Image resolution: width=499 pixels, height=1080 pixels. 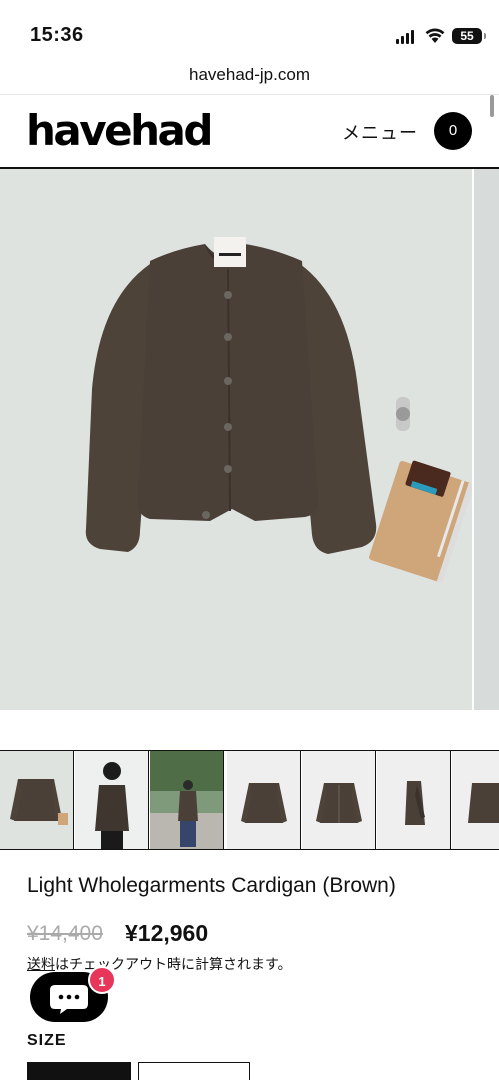 I want to click on next-hero-image-peek, so click(x=486, y=439).